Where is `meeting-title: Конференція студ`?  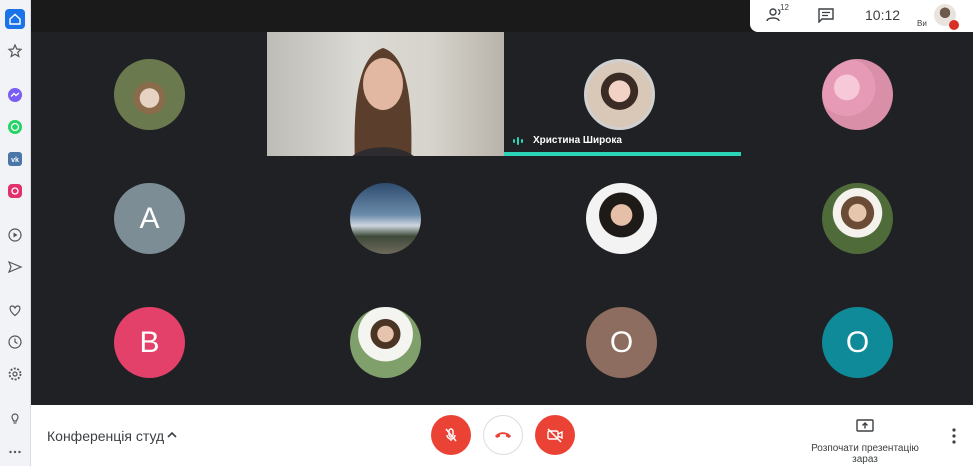
meeting-title: Конференція студ is located at coordinates (105, 436).